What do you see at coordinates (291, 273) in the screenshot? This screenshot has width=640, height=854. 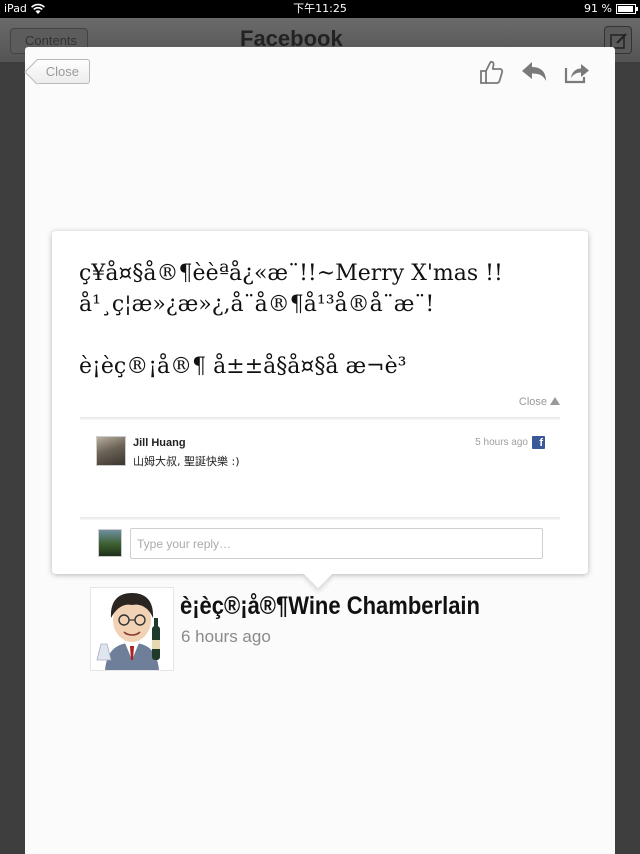 I see `post-line: ç¥å¤§å®¶èèªå¿«æ¨!!~Merry X'mas !!` at bounding box center [291, 273].